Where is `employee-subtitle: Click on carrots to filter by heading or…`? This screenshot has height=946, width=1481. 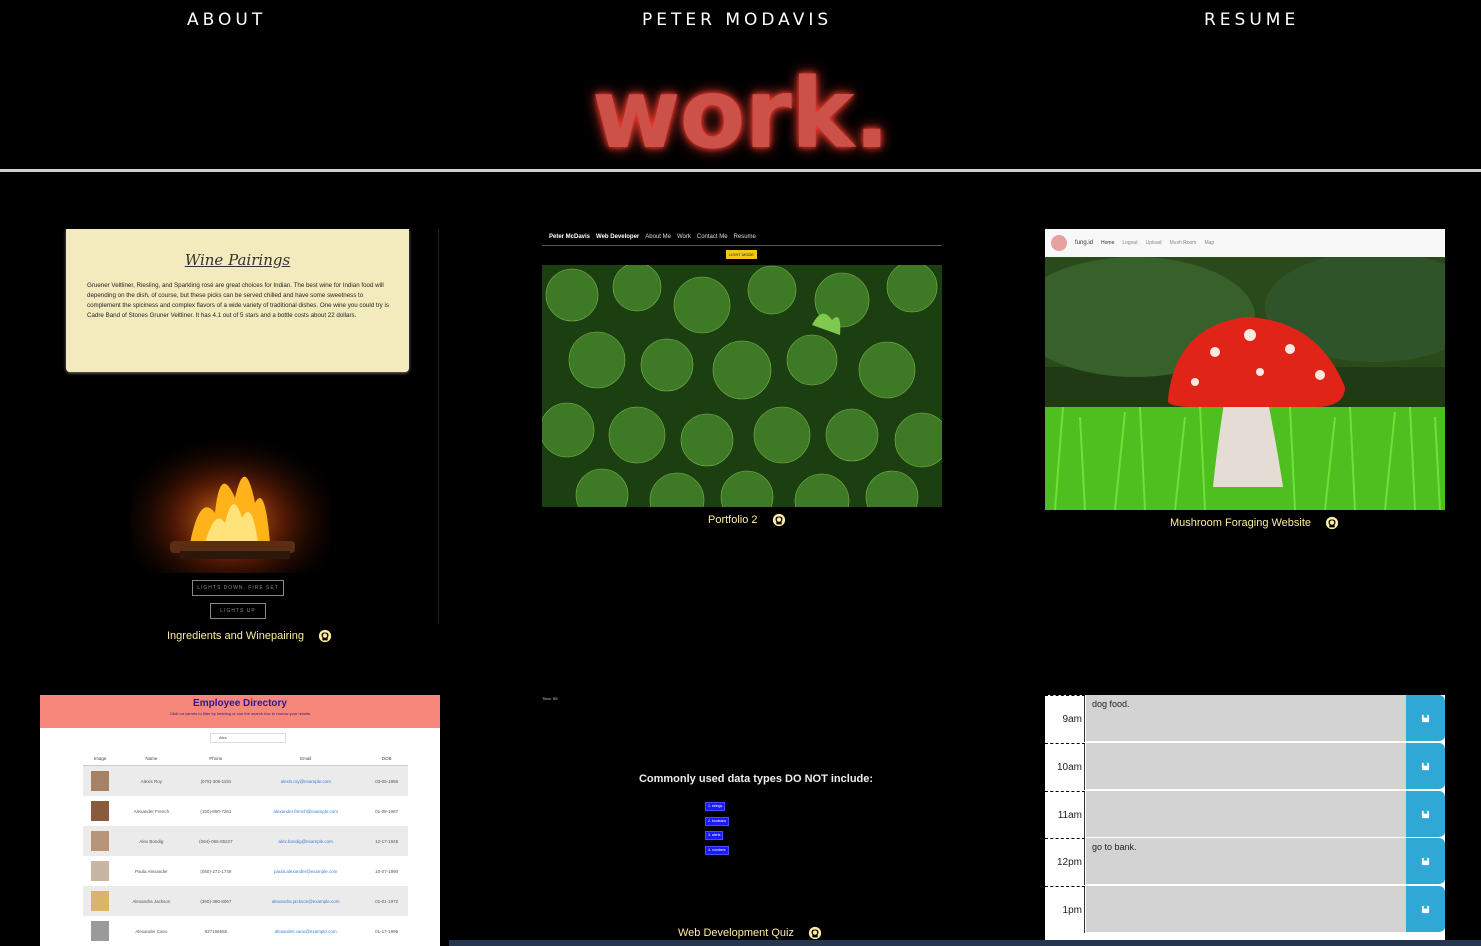
employee-subtitle: Click on carrots to filter by heading or… is located at coordinates (240, 713).